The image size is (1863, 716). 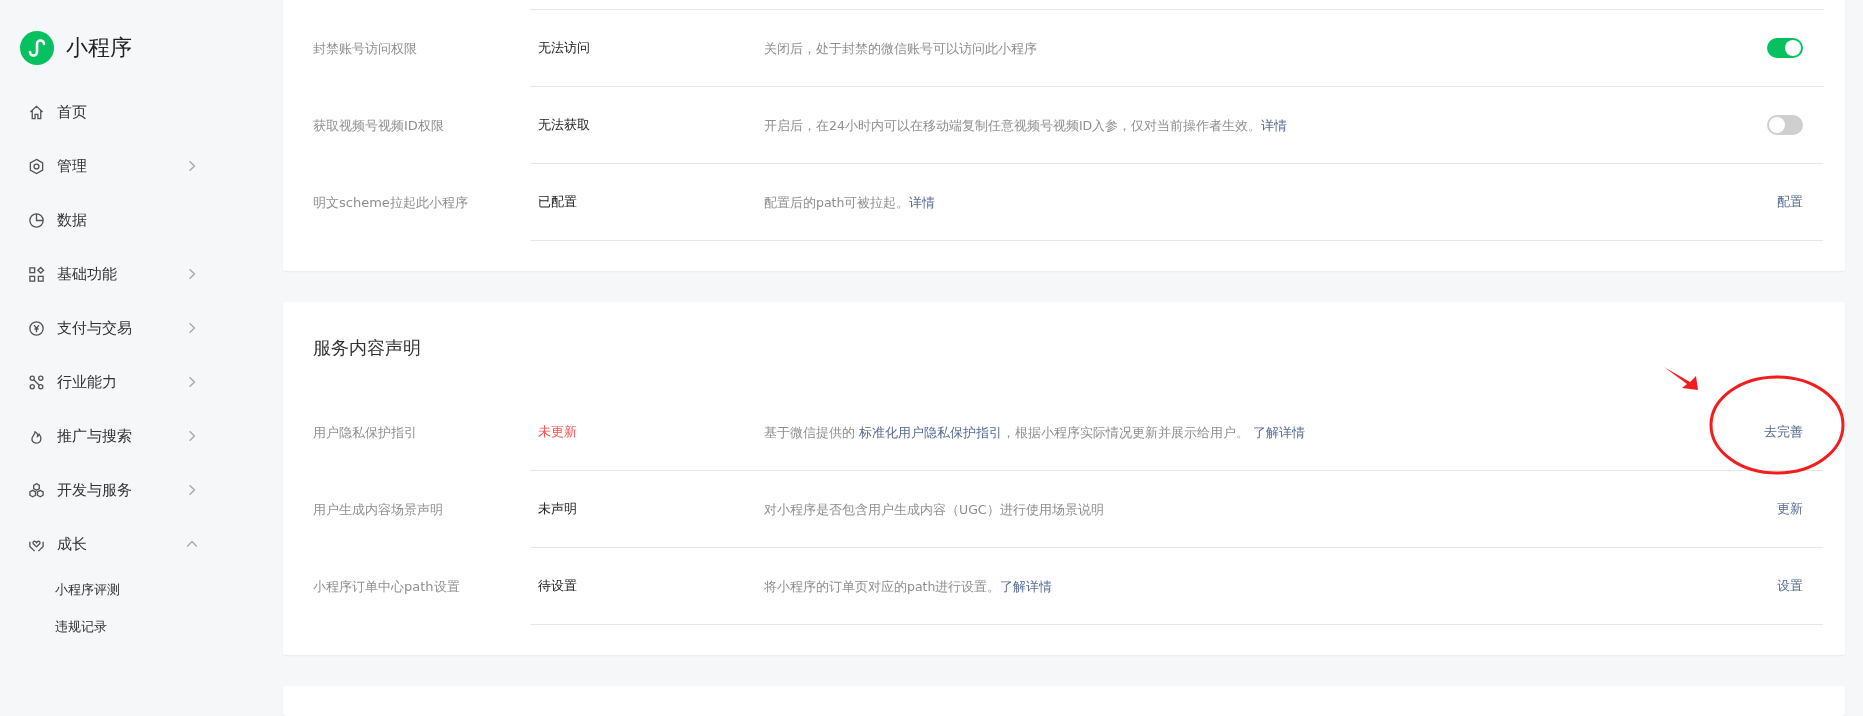 What do you see at coordinates (557, 432) in the screenshot?
I see `setting-status: 未更新` at bounding box center [557, 432].